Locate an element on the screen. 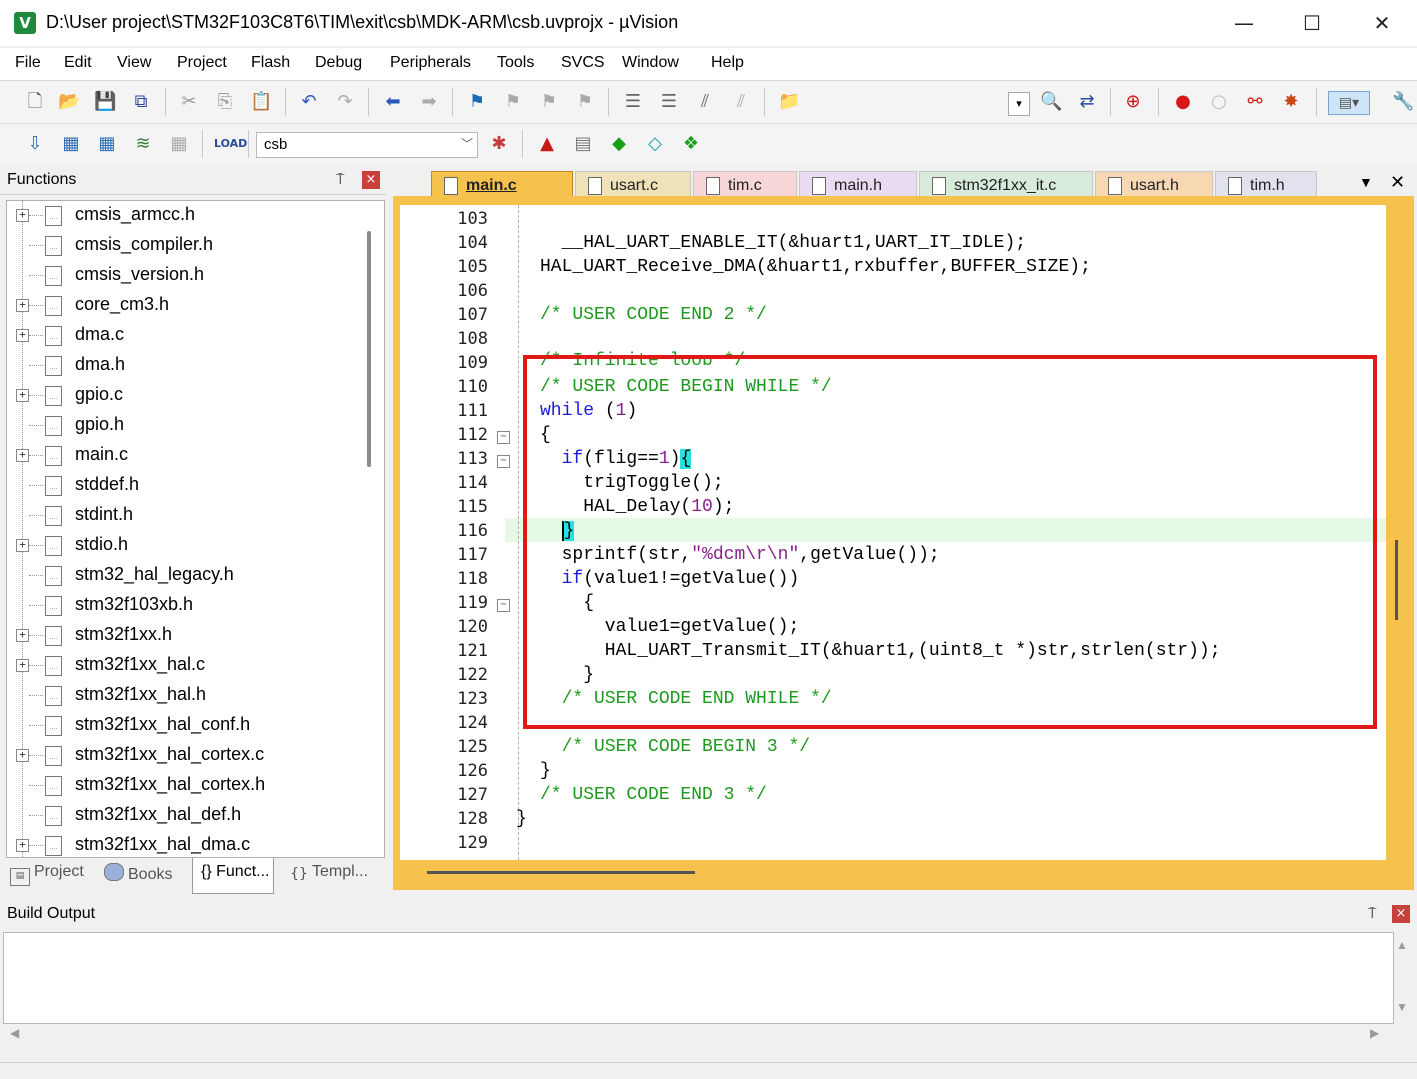 This screenshot has width=1417, height=1079. close-window-button: ✕ is located at coordinates (1382, 23).